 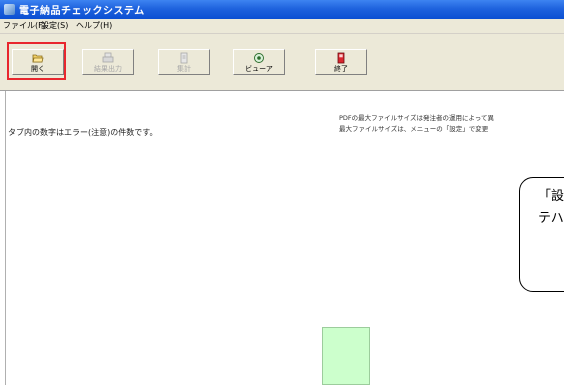 I want to click on callout-bubble: 「設 テハ, so click(x=541, y=234).